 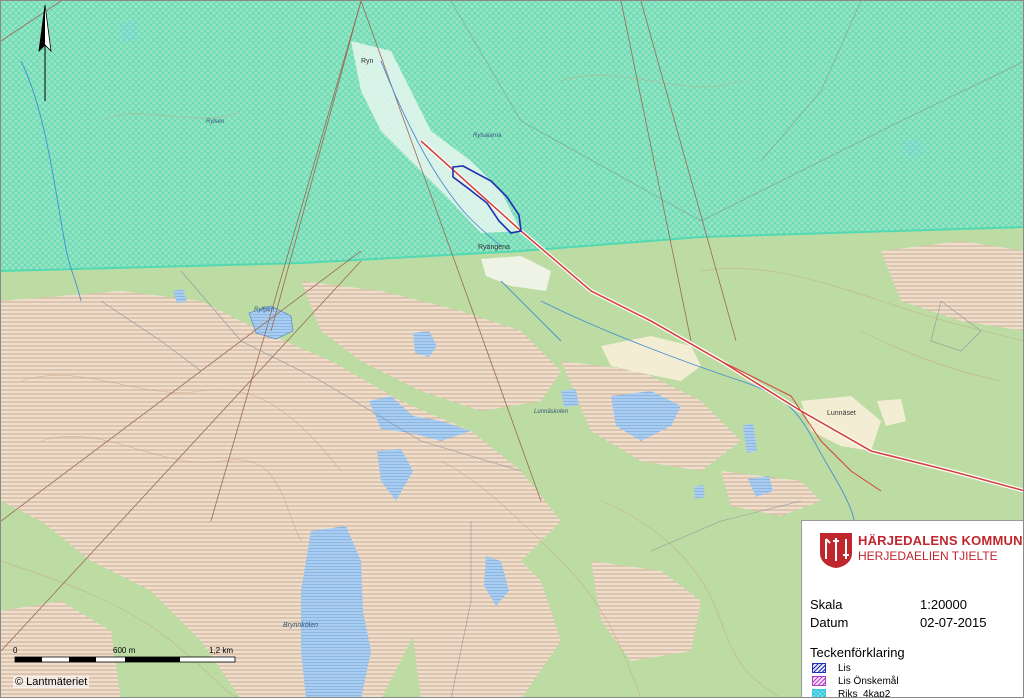 What do you see at coordinates (864, 693) in the screenshot?
I see `legend-label-riks-4kap2: Riks_4kap2` at bounding box center [864, 693].